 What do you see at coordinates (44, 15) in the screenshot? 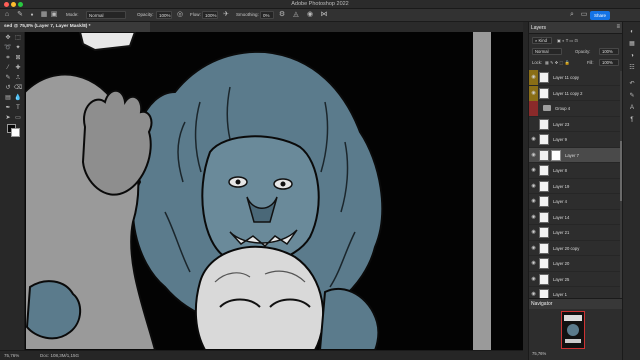
I see `brush-settings-icon: ▦` at bounding box center [44, 15].